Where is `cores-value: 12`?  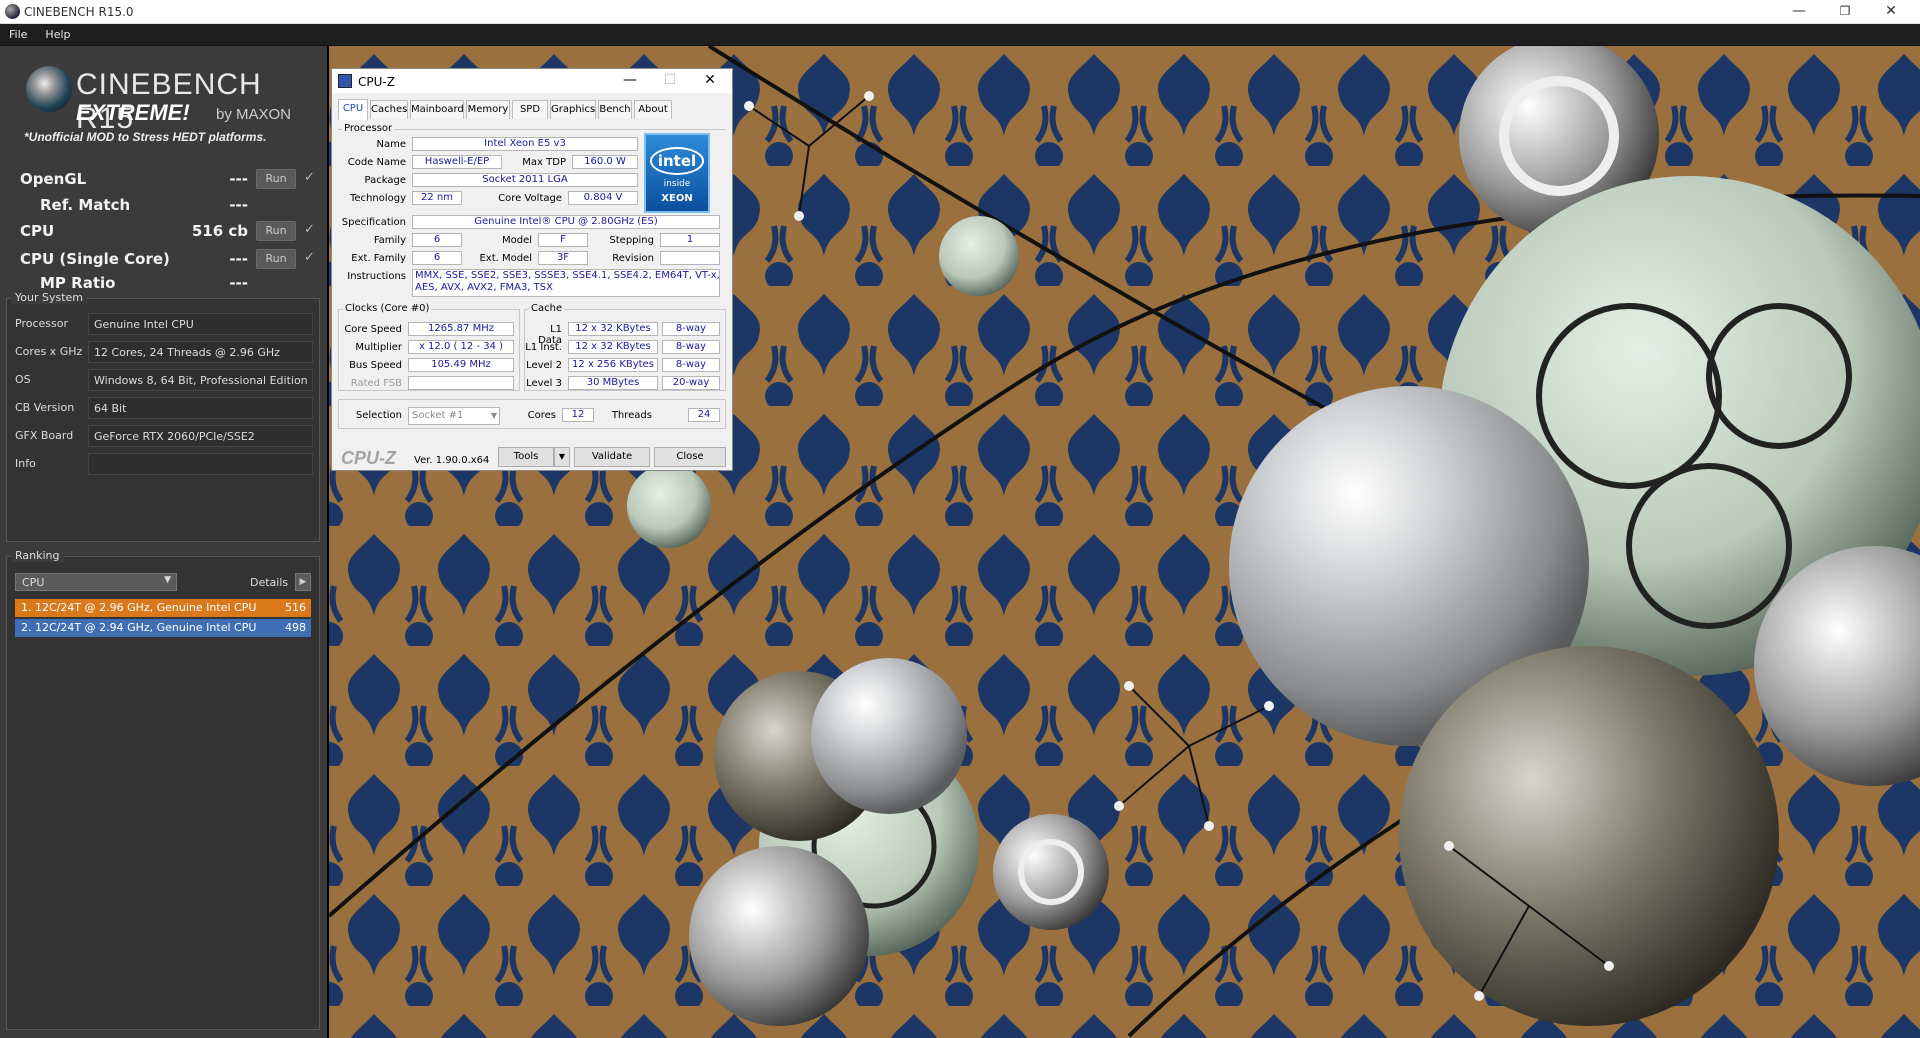 cores-value: 12 is located at coordinates (578, 415).